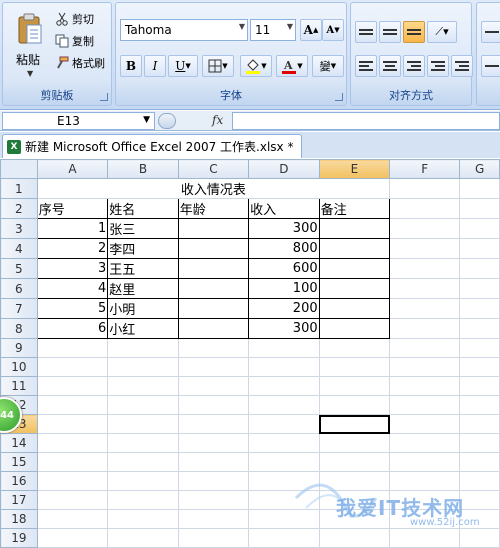 The width and height of the screenshot is (500, 548). What do you see at coordinates (19, 268) in the screenshot?
I see `row-header: 5` at bounding box center [19, 268].